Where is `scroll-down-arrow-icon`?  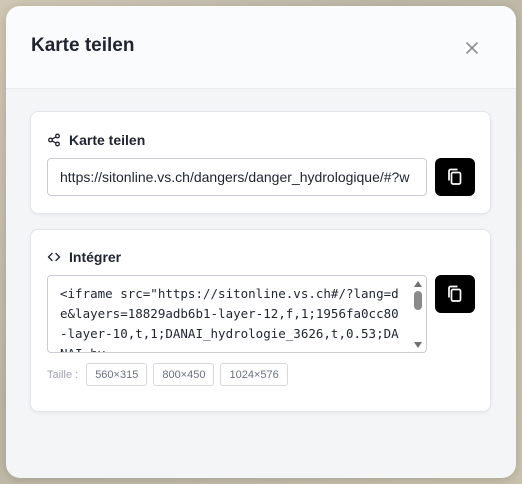
scroll-down-arrow-icon is located at coordinates (418, 345).